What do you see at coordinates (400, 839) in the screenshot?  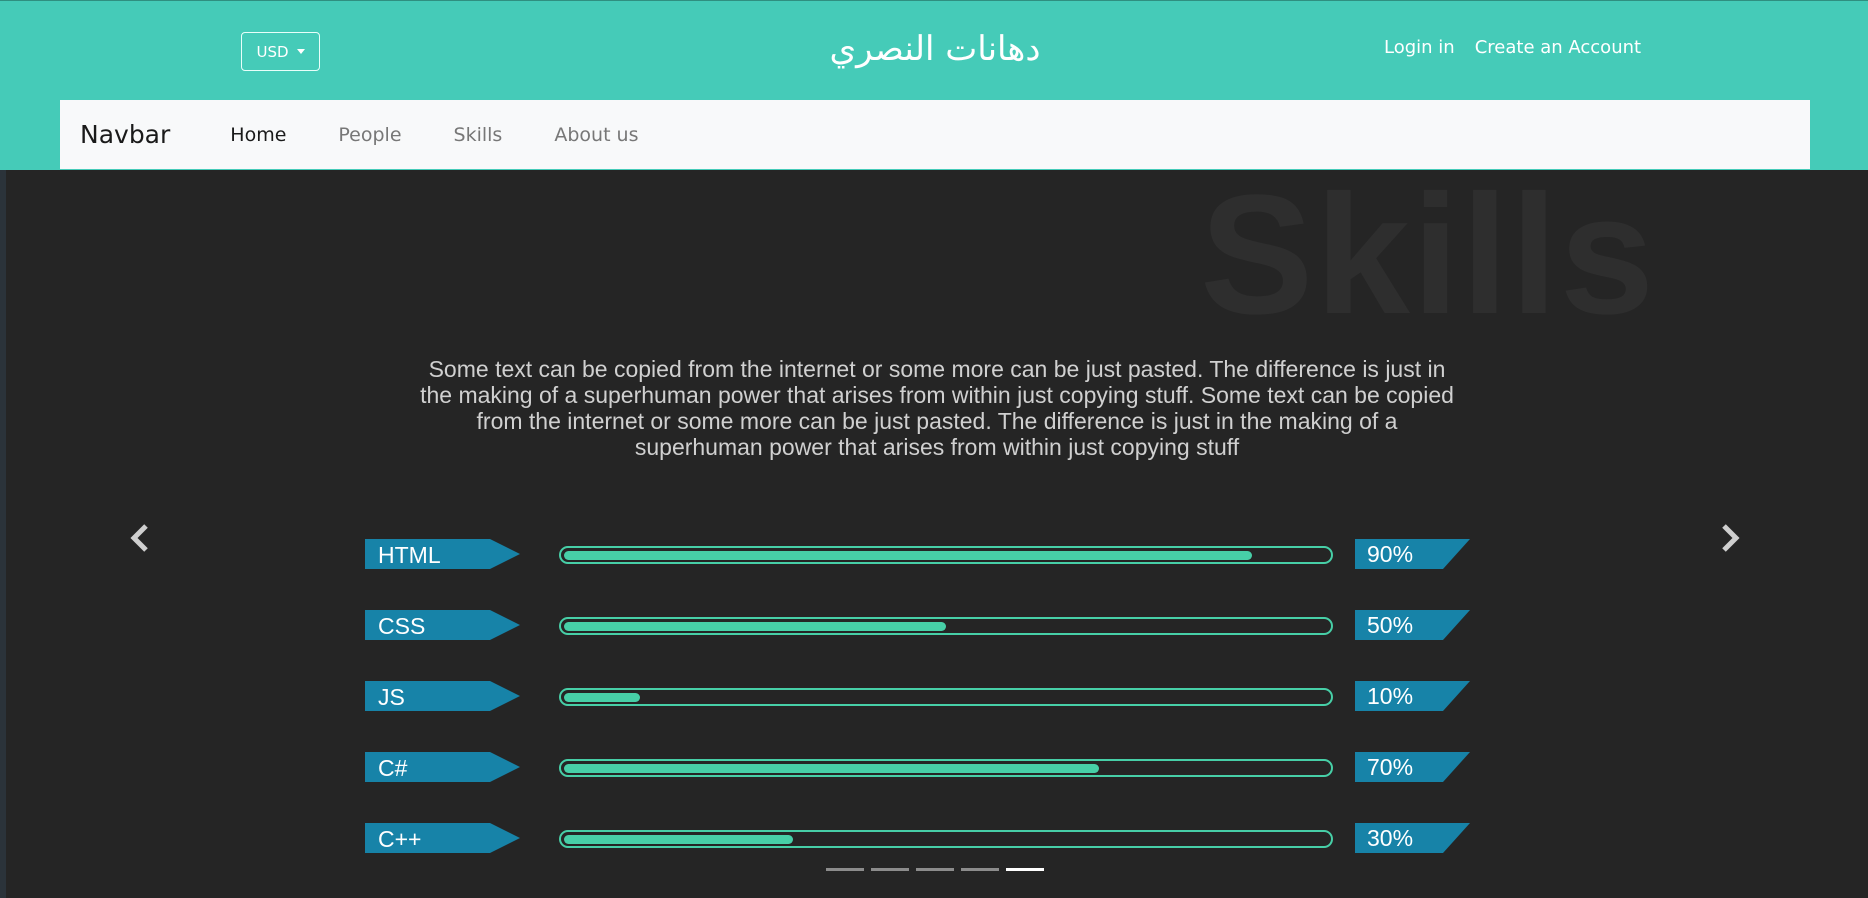 I see `skill-name: C++` at bounding box center [400, 839].